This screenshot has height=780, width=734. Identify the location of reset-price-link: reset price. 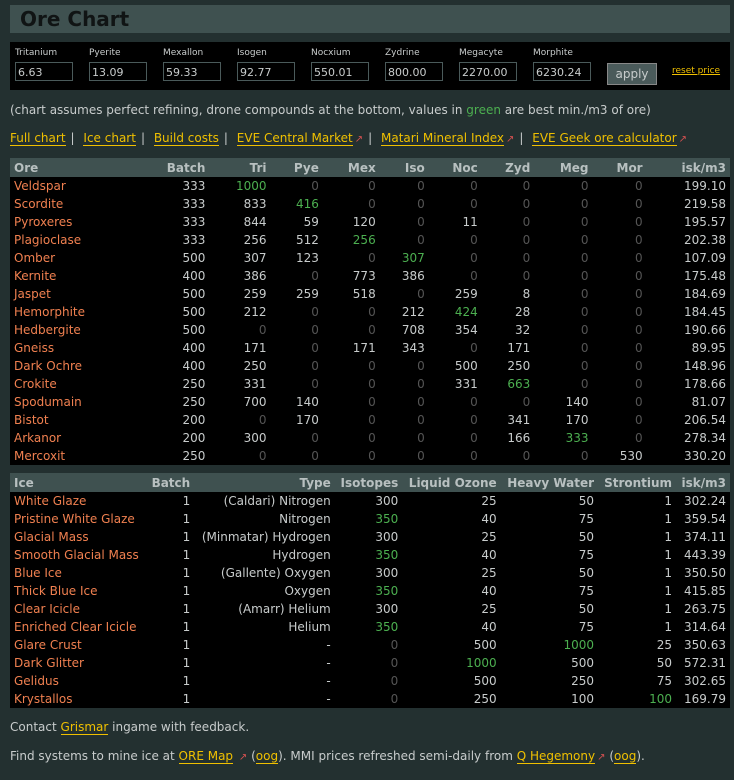
(696, 71).